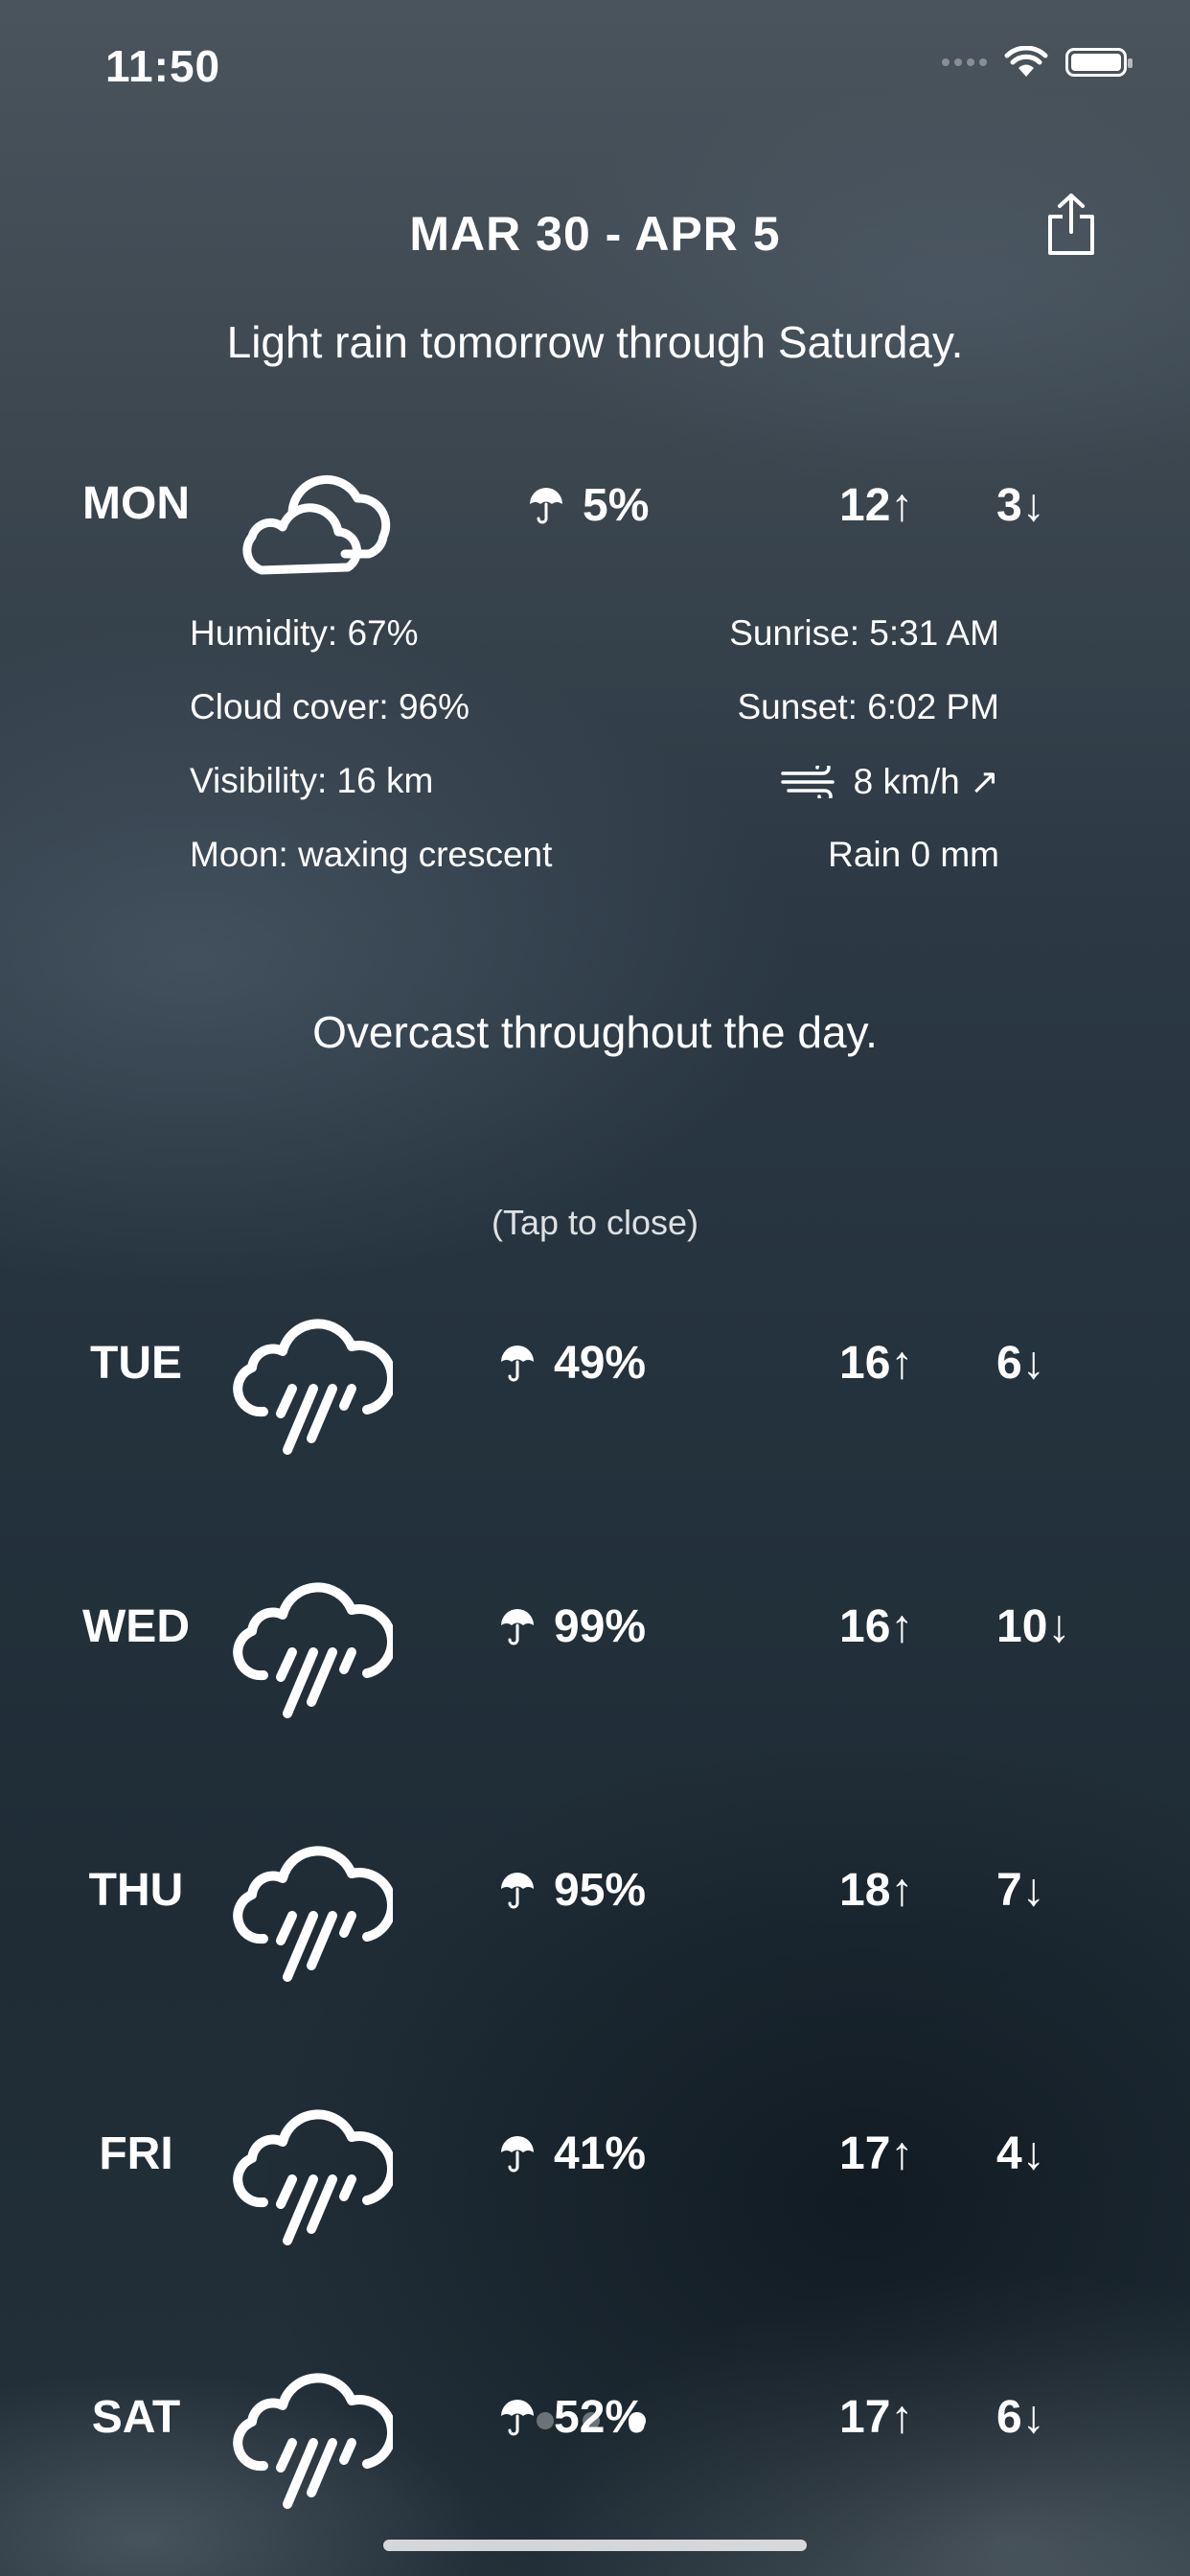  What do you see at coordinates (1020, 1890) in the screenshot?
I see `low-temp: 7↓` at bounding box center [1020, 1890].